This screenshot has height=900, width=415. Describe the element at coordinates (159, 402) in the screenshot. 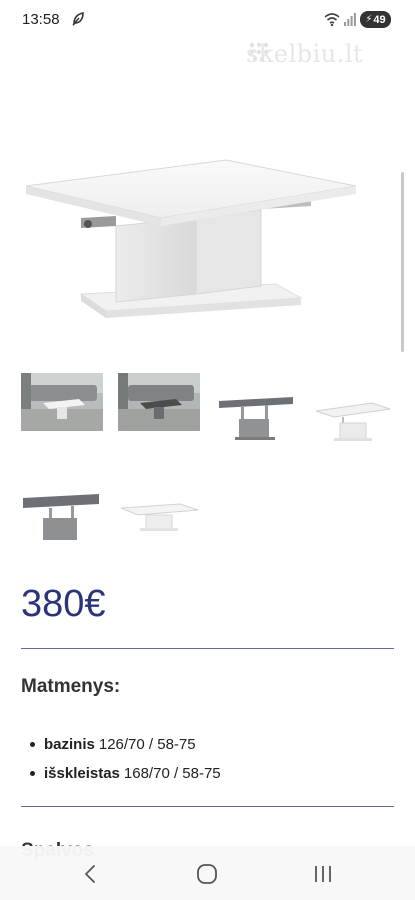

I see `thumbnail-grey-table-living-room` at that location.